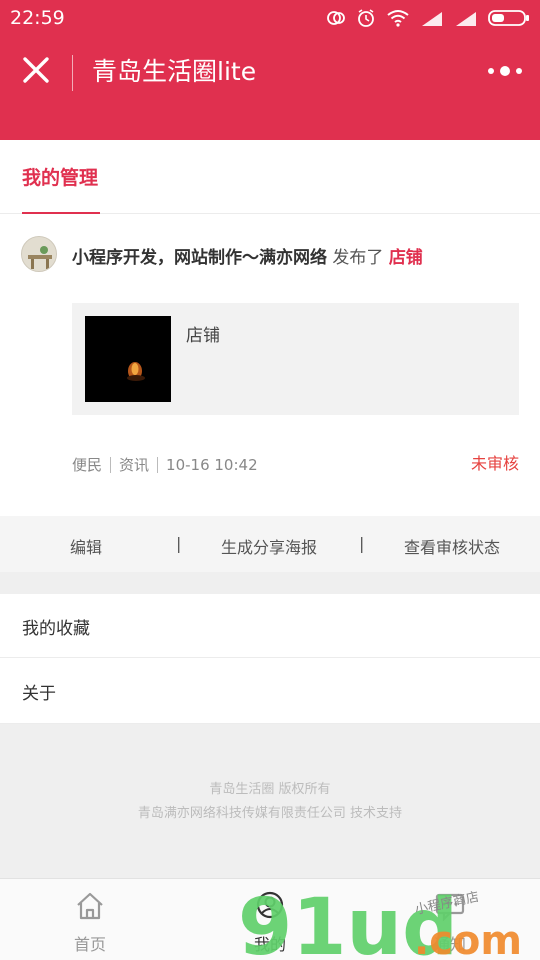 The height and width of the screenshot is (960, 540). Describe the element at coordinates (89, 944) in the screenshot. I see `tab-home-label: 首页` at that location.